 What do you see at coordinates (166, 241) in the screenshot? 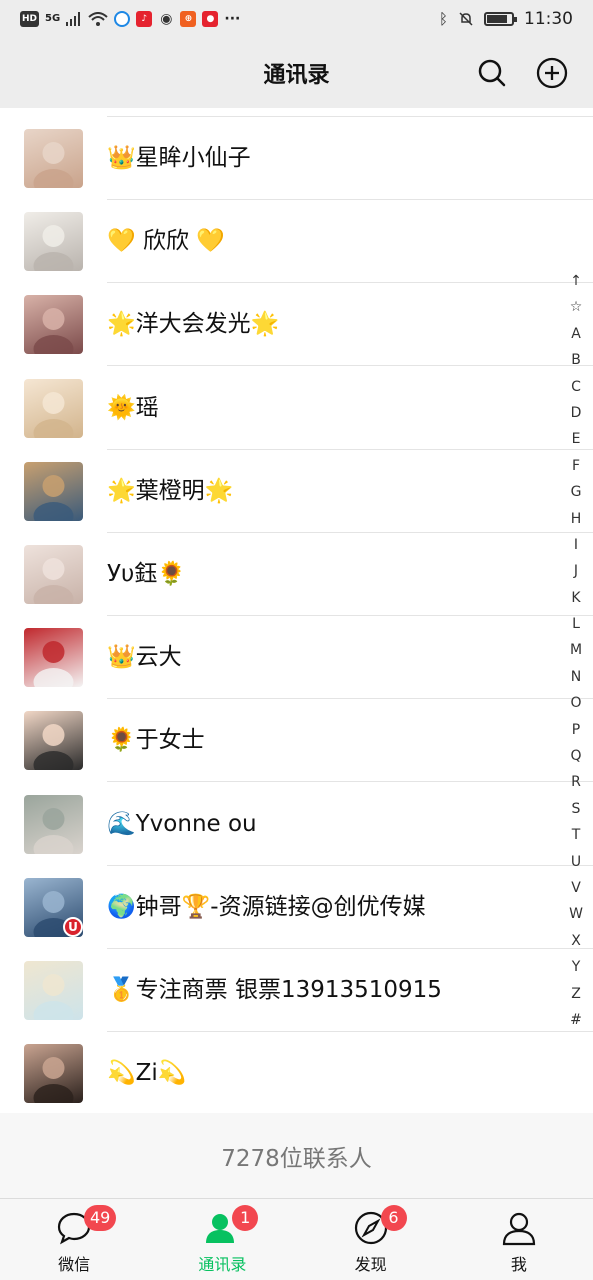
I see `contact-name: 💛 欣欣 💛` at bounding box center [166, 241].